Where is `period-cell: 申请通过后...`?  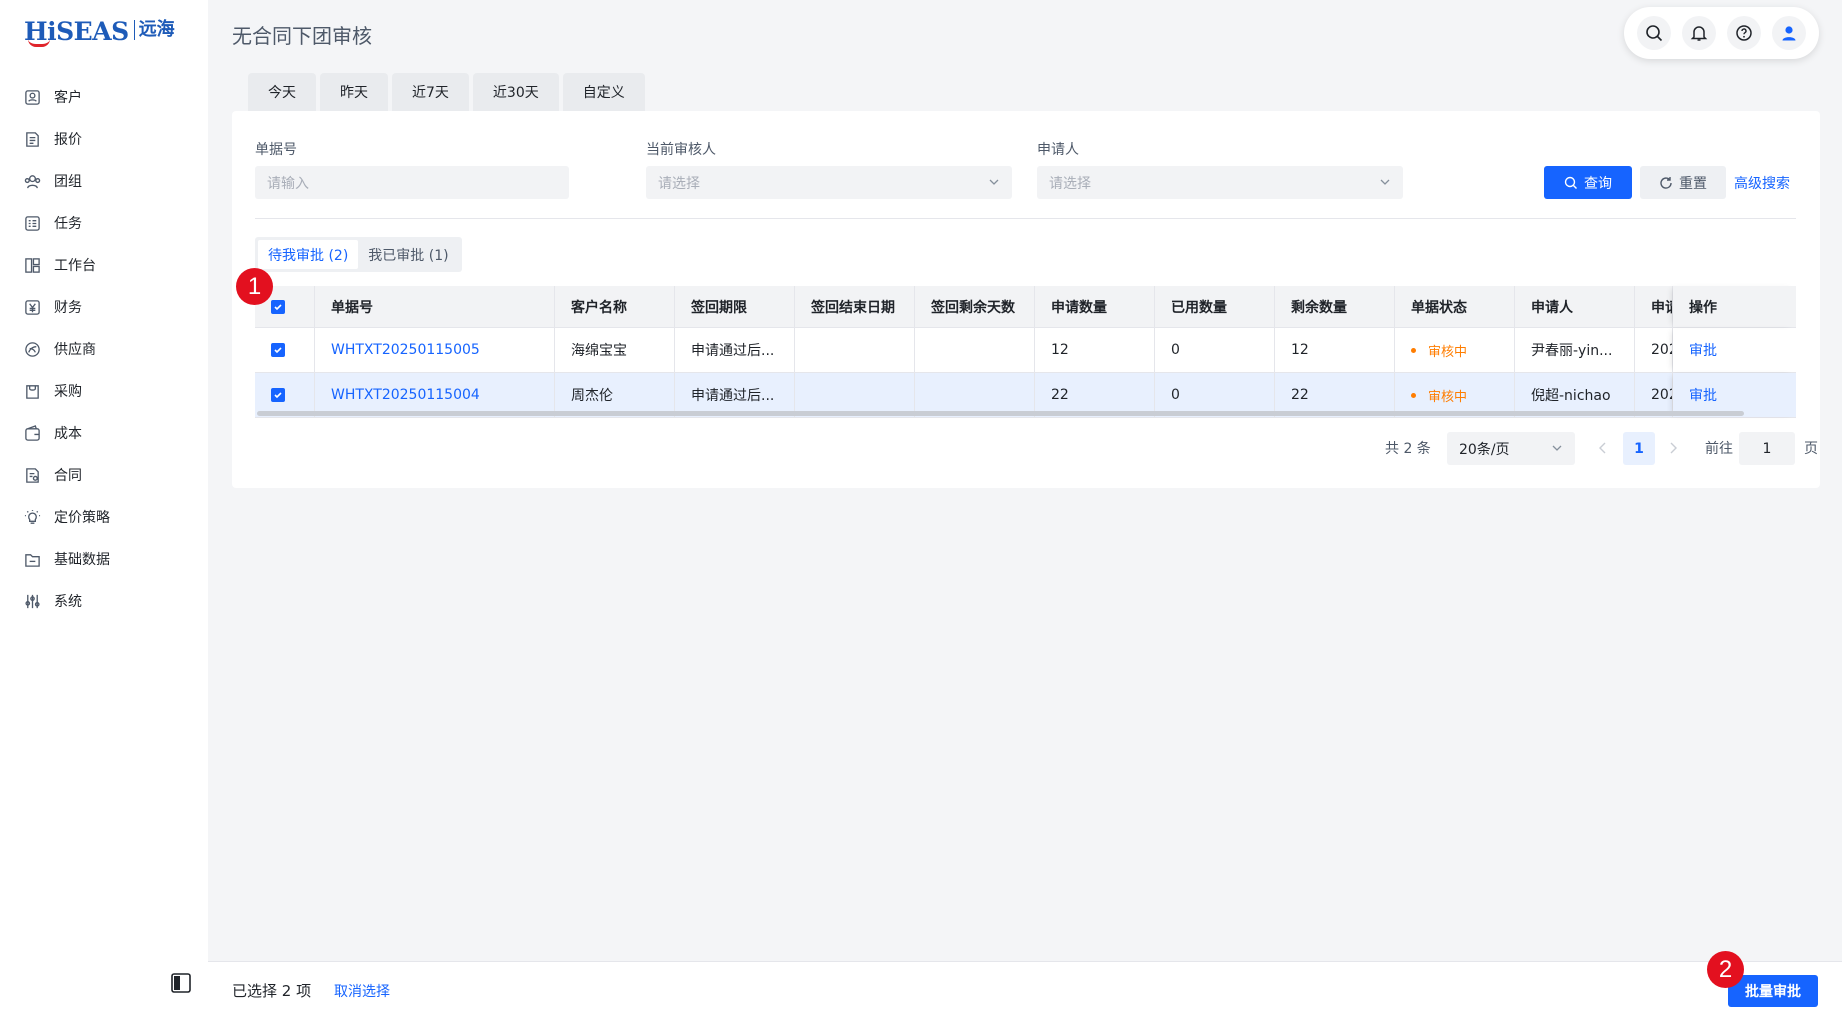
period-cell: 申请通过后... is located at coordinates (735, 350).